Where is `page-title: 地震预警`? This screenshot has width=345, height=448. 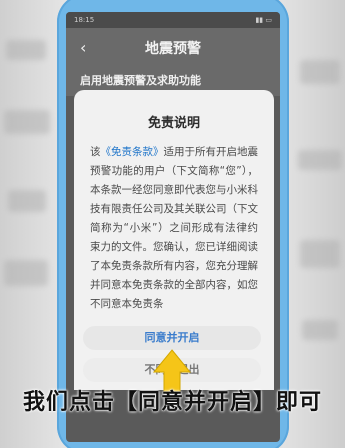 page-title: 地震预警 is located at coordinates (173, 49).